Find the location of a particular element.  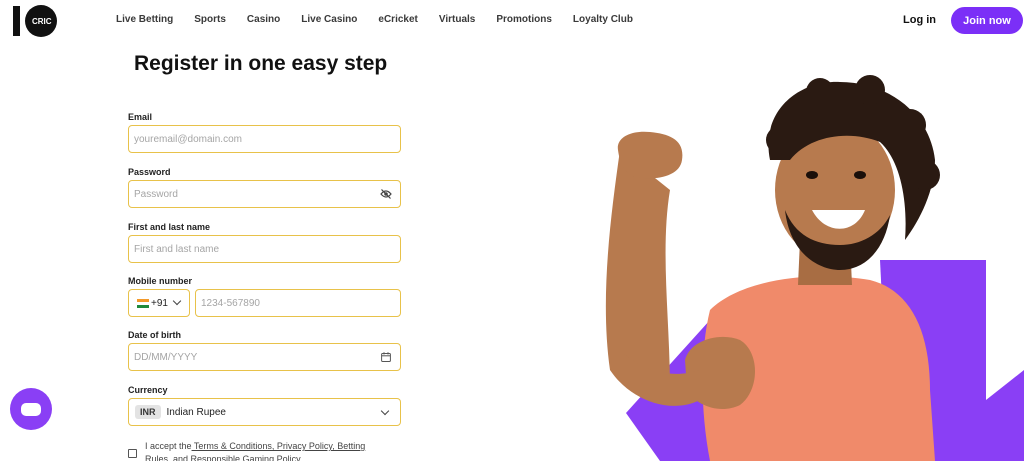

email-placeholder: youremail@domain.com is located at coordinates (188, 139).